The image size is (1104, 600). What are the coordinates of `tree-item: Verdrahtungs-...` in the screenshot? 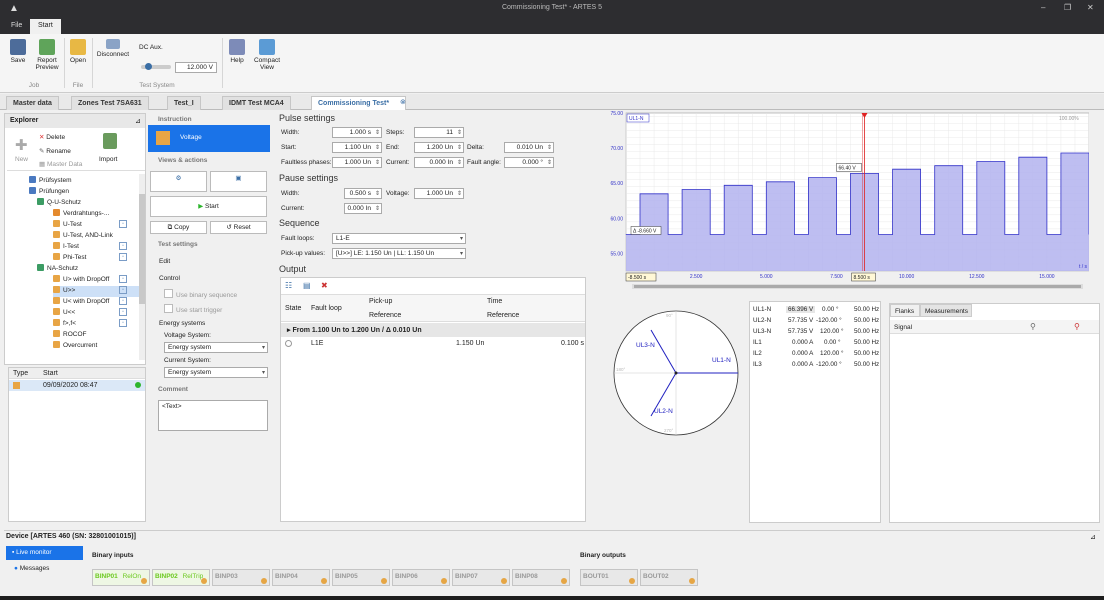 It's located at (96, 214).